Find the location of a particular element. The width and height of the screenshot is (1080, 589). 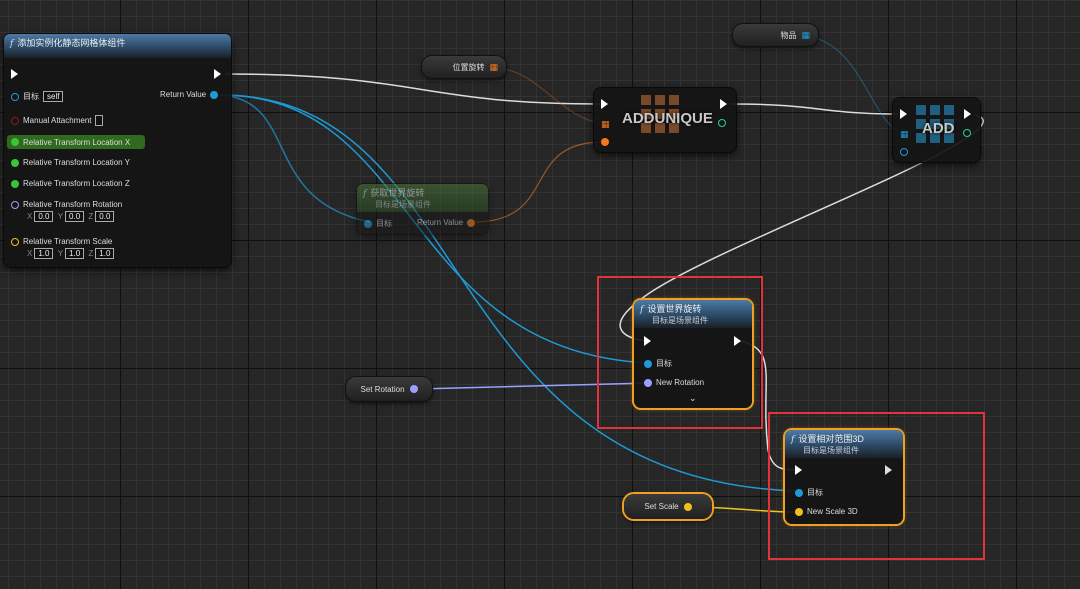

location-y-pin: Relative Transform Location Y is located at coordinates (70, 162).